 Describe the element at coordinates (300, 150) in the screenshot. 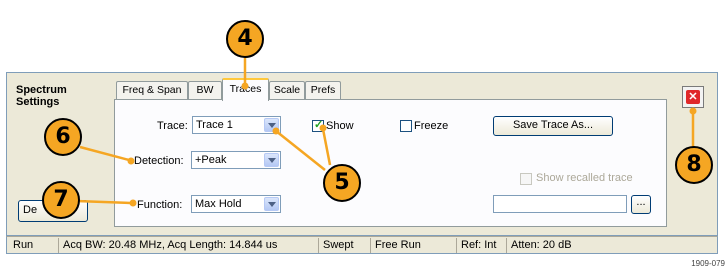

I see `leader-5b` at that location.